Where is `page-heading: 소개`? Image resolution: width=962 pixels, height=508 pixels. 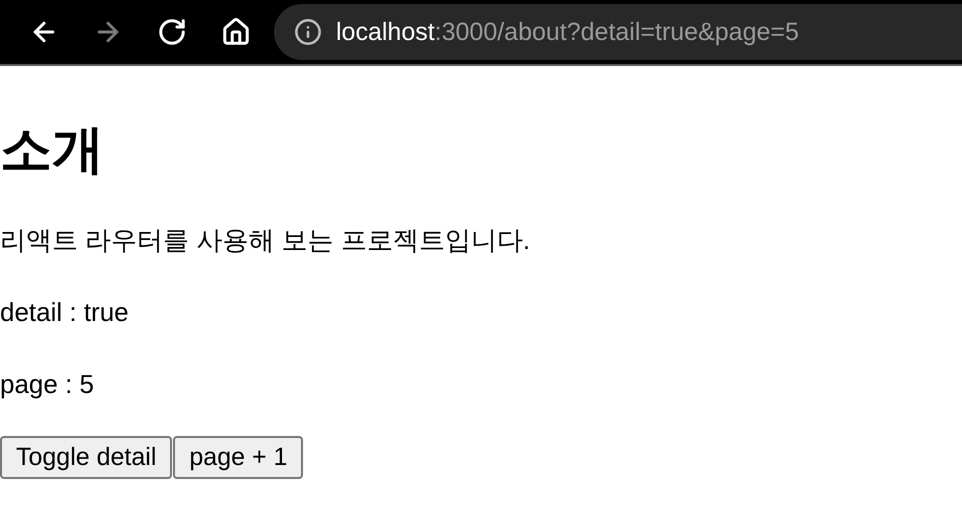
page-heading: 소개 is located at coordinates (52, 150).